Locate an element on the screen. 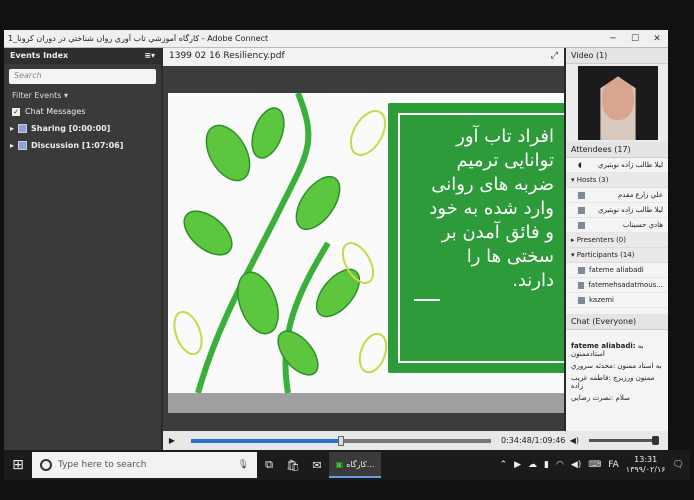 The height and width of the screenshot is (500, 694). slide-line: ضربه های روانی is located at coordinates (492, 184).